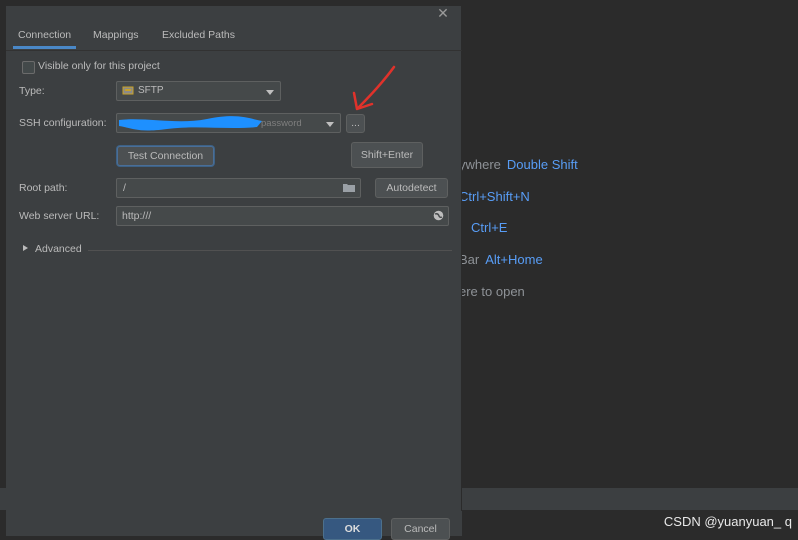  Describe the element at coordinates (63, 123) in the screenshot. I see `ssh-config-label: SSH configuration:` at that location.